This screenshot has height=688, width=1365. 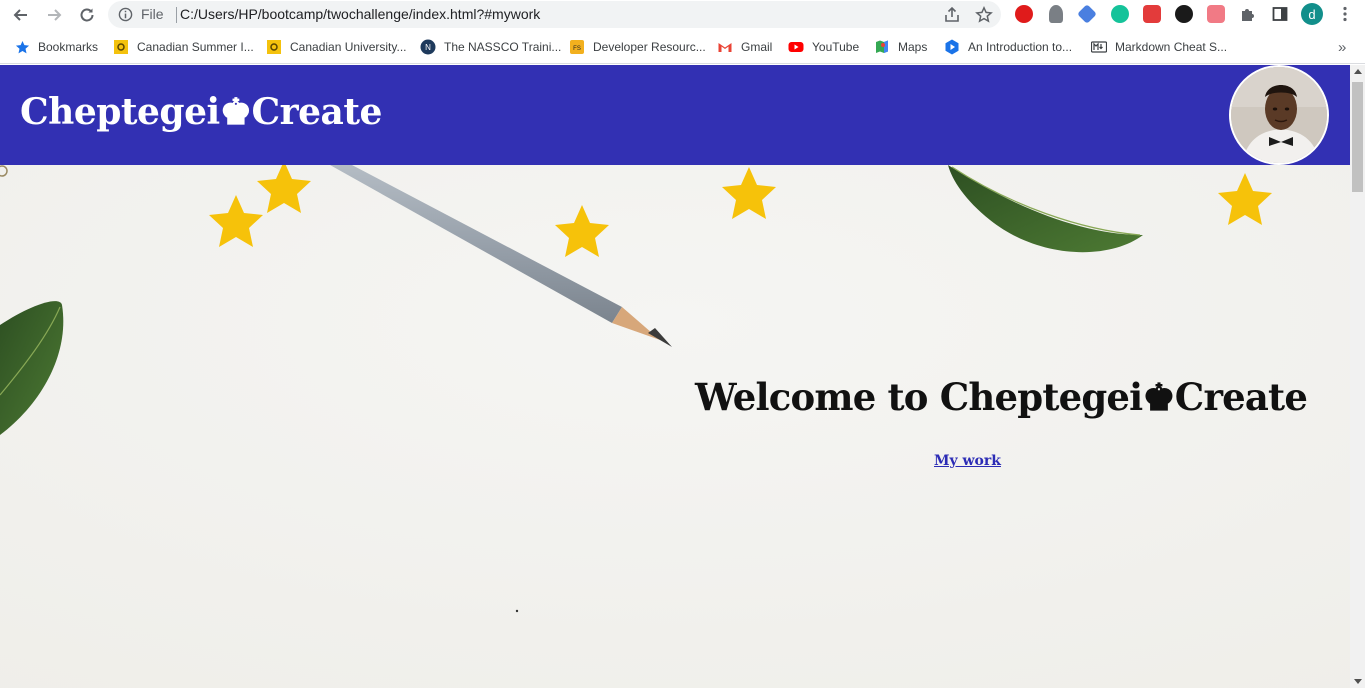 What do you see at coordinates (152, 14) in the screenshot?
I see `scheme-label: File` at bounding box center [152, 14].